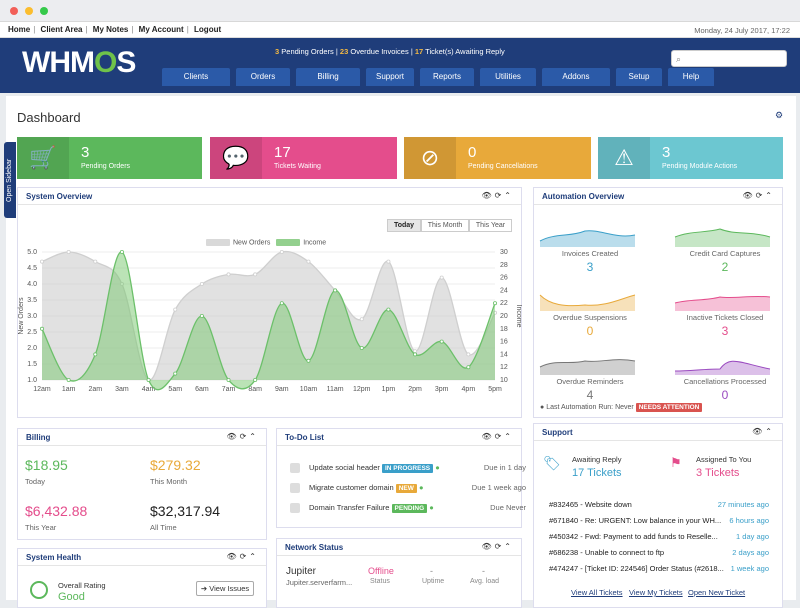 The width and height of the screenshot is (800, 608). Describe the element at coordinates (729, 58) in the screenshot. I see `search-input: ⌕` at that location.